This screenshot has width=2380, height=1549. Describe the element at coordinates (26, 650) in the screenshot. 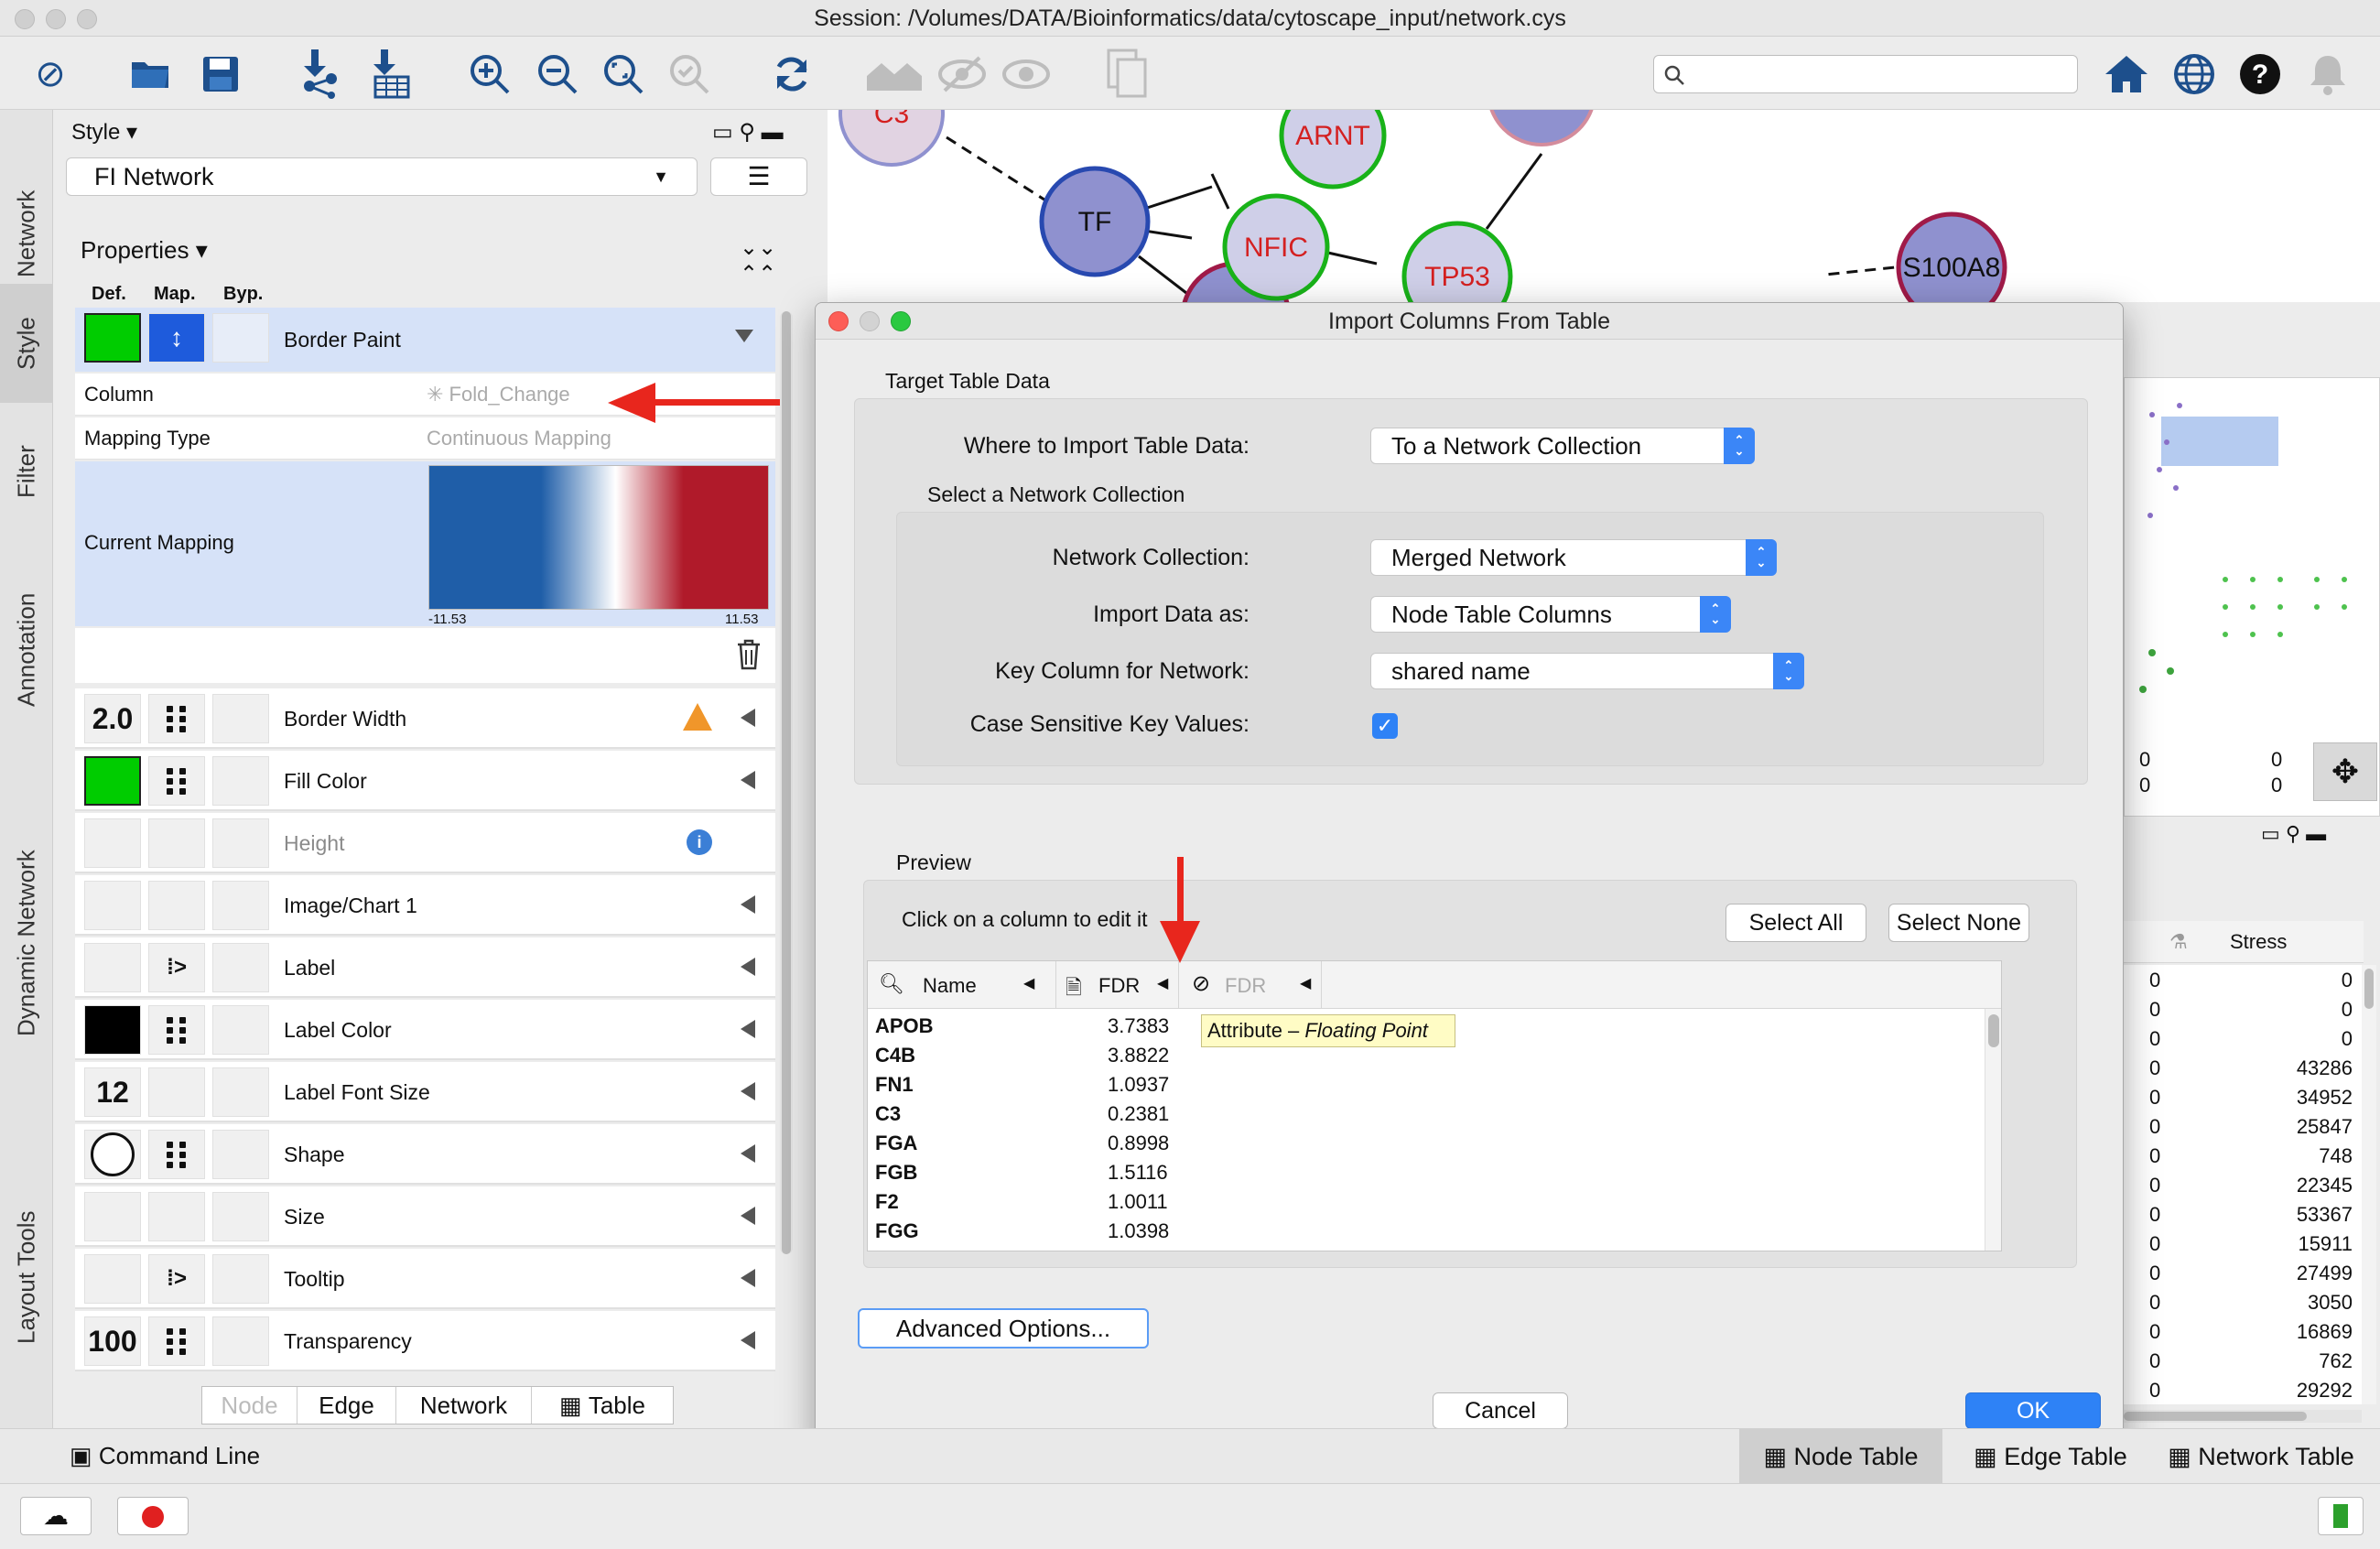

I see `tab-annotation: Annotation` at that location.